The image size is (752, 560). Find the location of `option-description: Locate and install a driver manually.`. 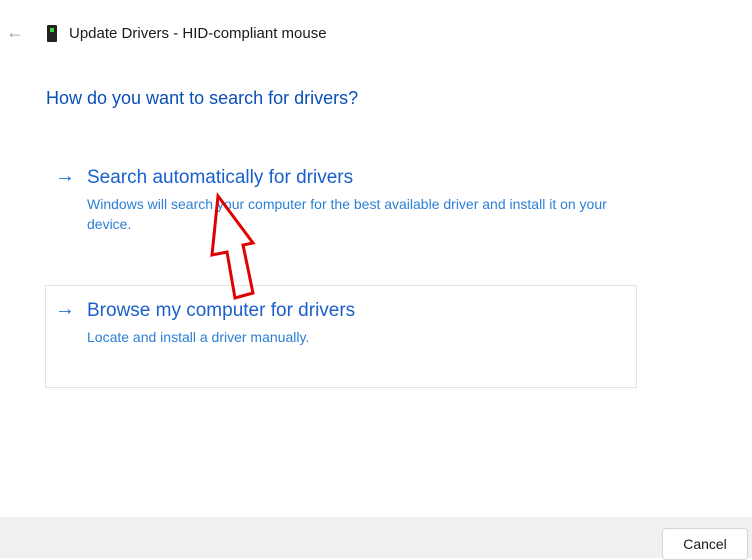

option-description: Locate and install a driver manually. is located at coordinates (198, 337).